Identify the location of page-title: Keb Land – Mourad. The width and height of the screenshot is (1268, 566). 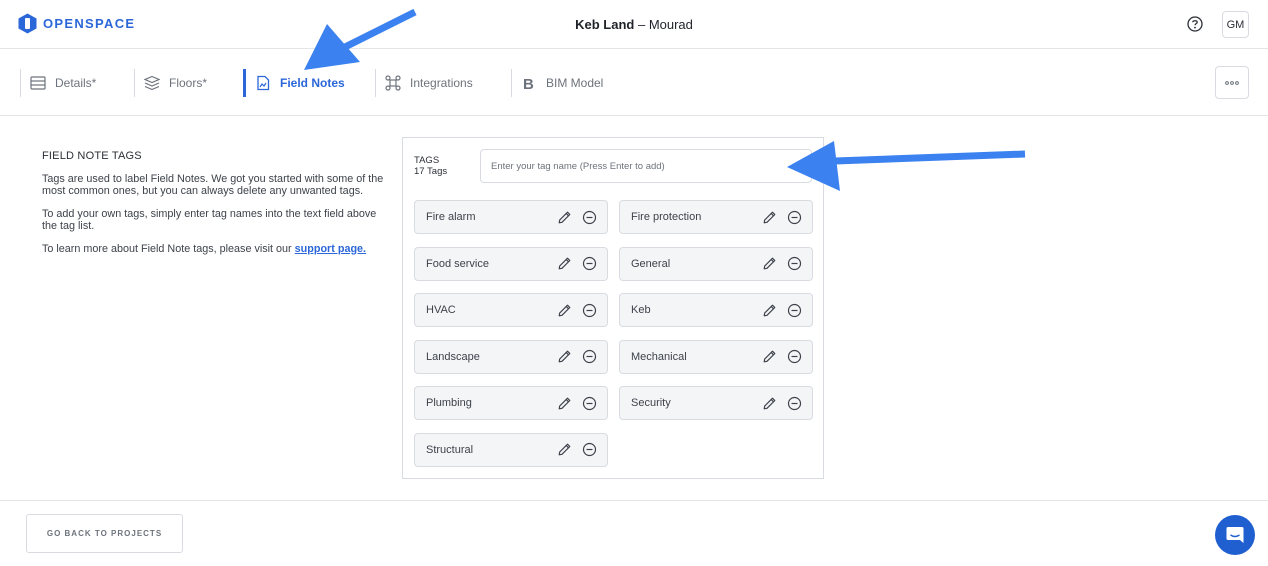
(634, 24).